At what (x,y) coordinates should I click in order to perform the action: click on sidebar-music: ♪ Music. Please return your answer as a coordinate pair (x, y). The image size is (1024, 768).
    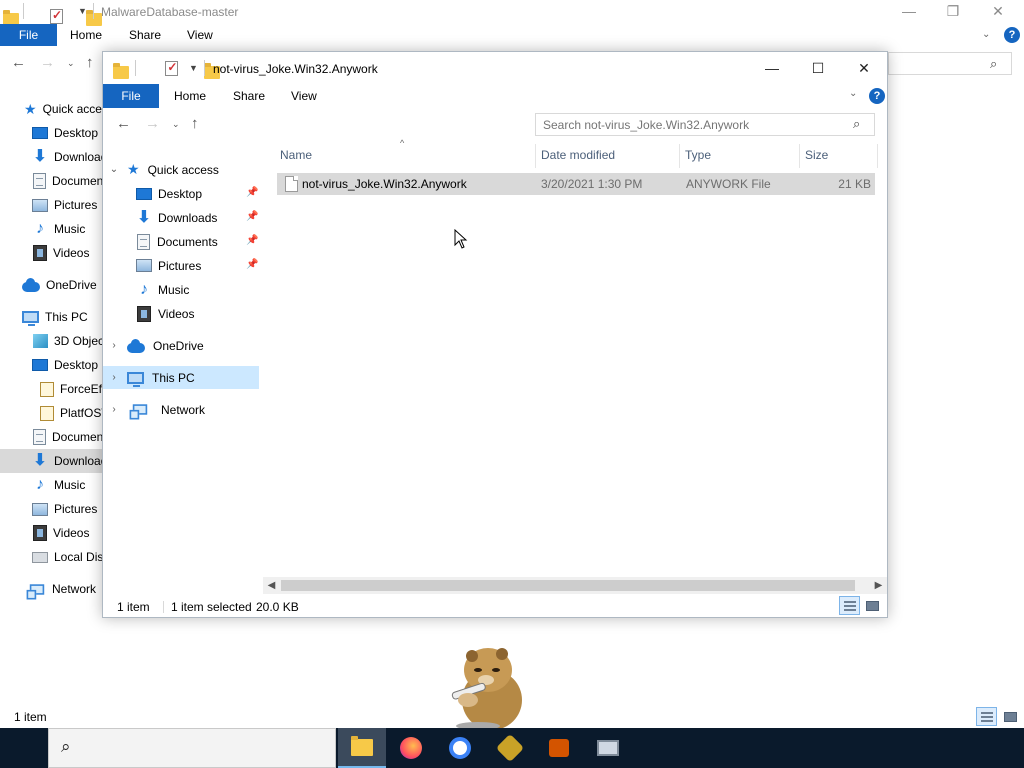
    Looking at the image, I should click on (181, 289).